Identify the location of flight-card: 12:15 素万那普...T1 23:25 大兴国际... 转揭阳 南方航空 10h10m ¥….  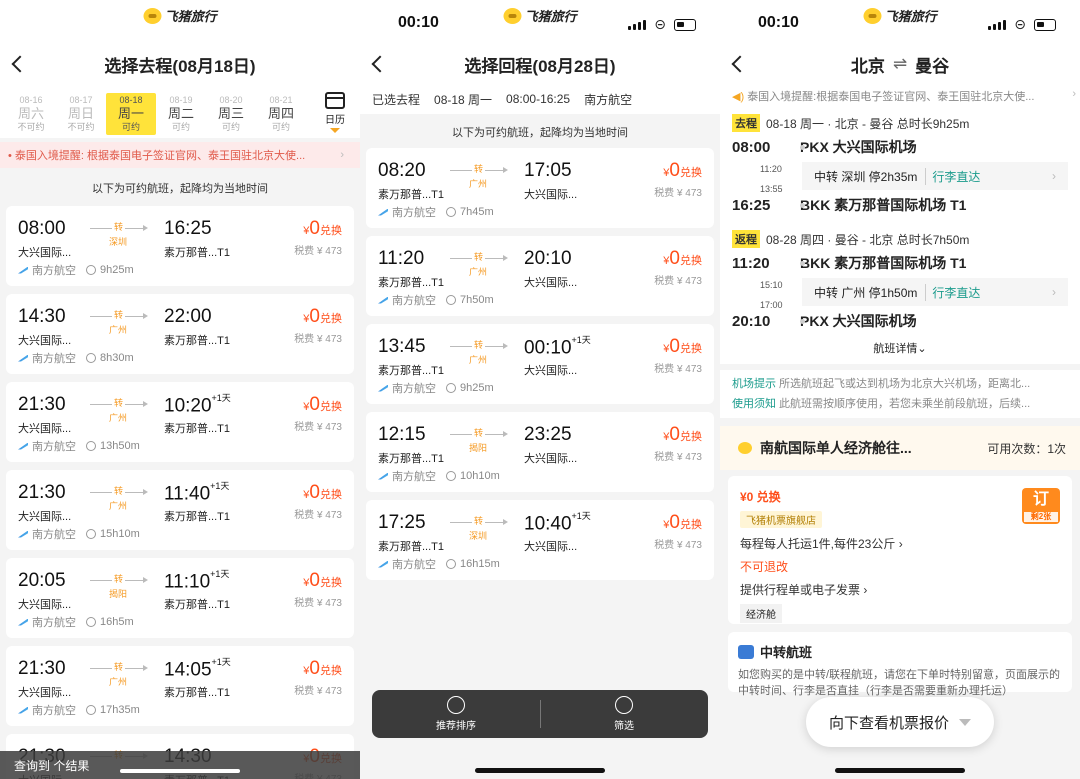
(540, 452).